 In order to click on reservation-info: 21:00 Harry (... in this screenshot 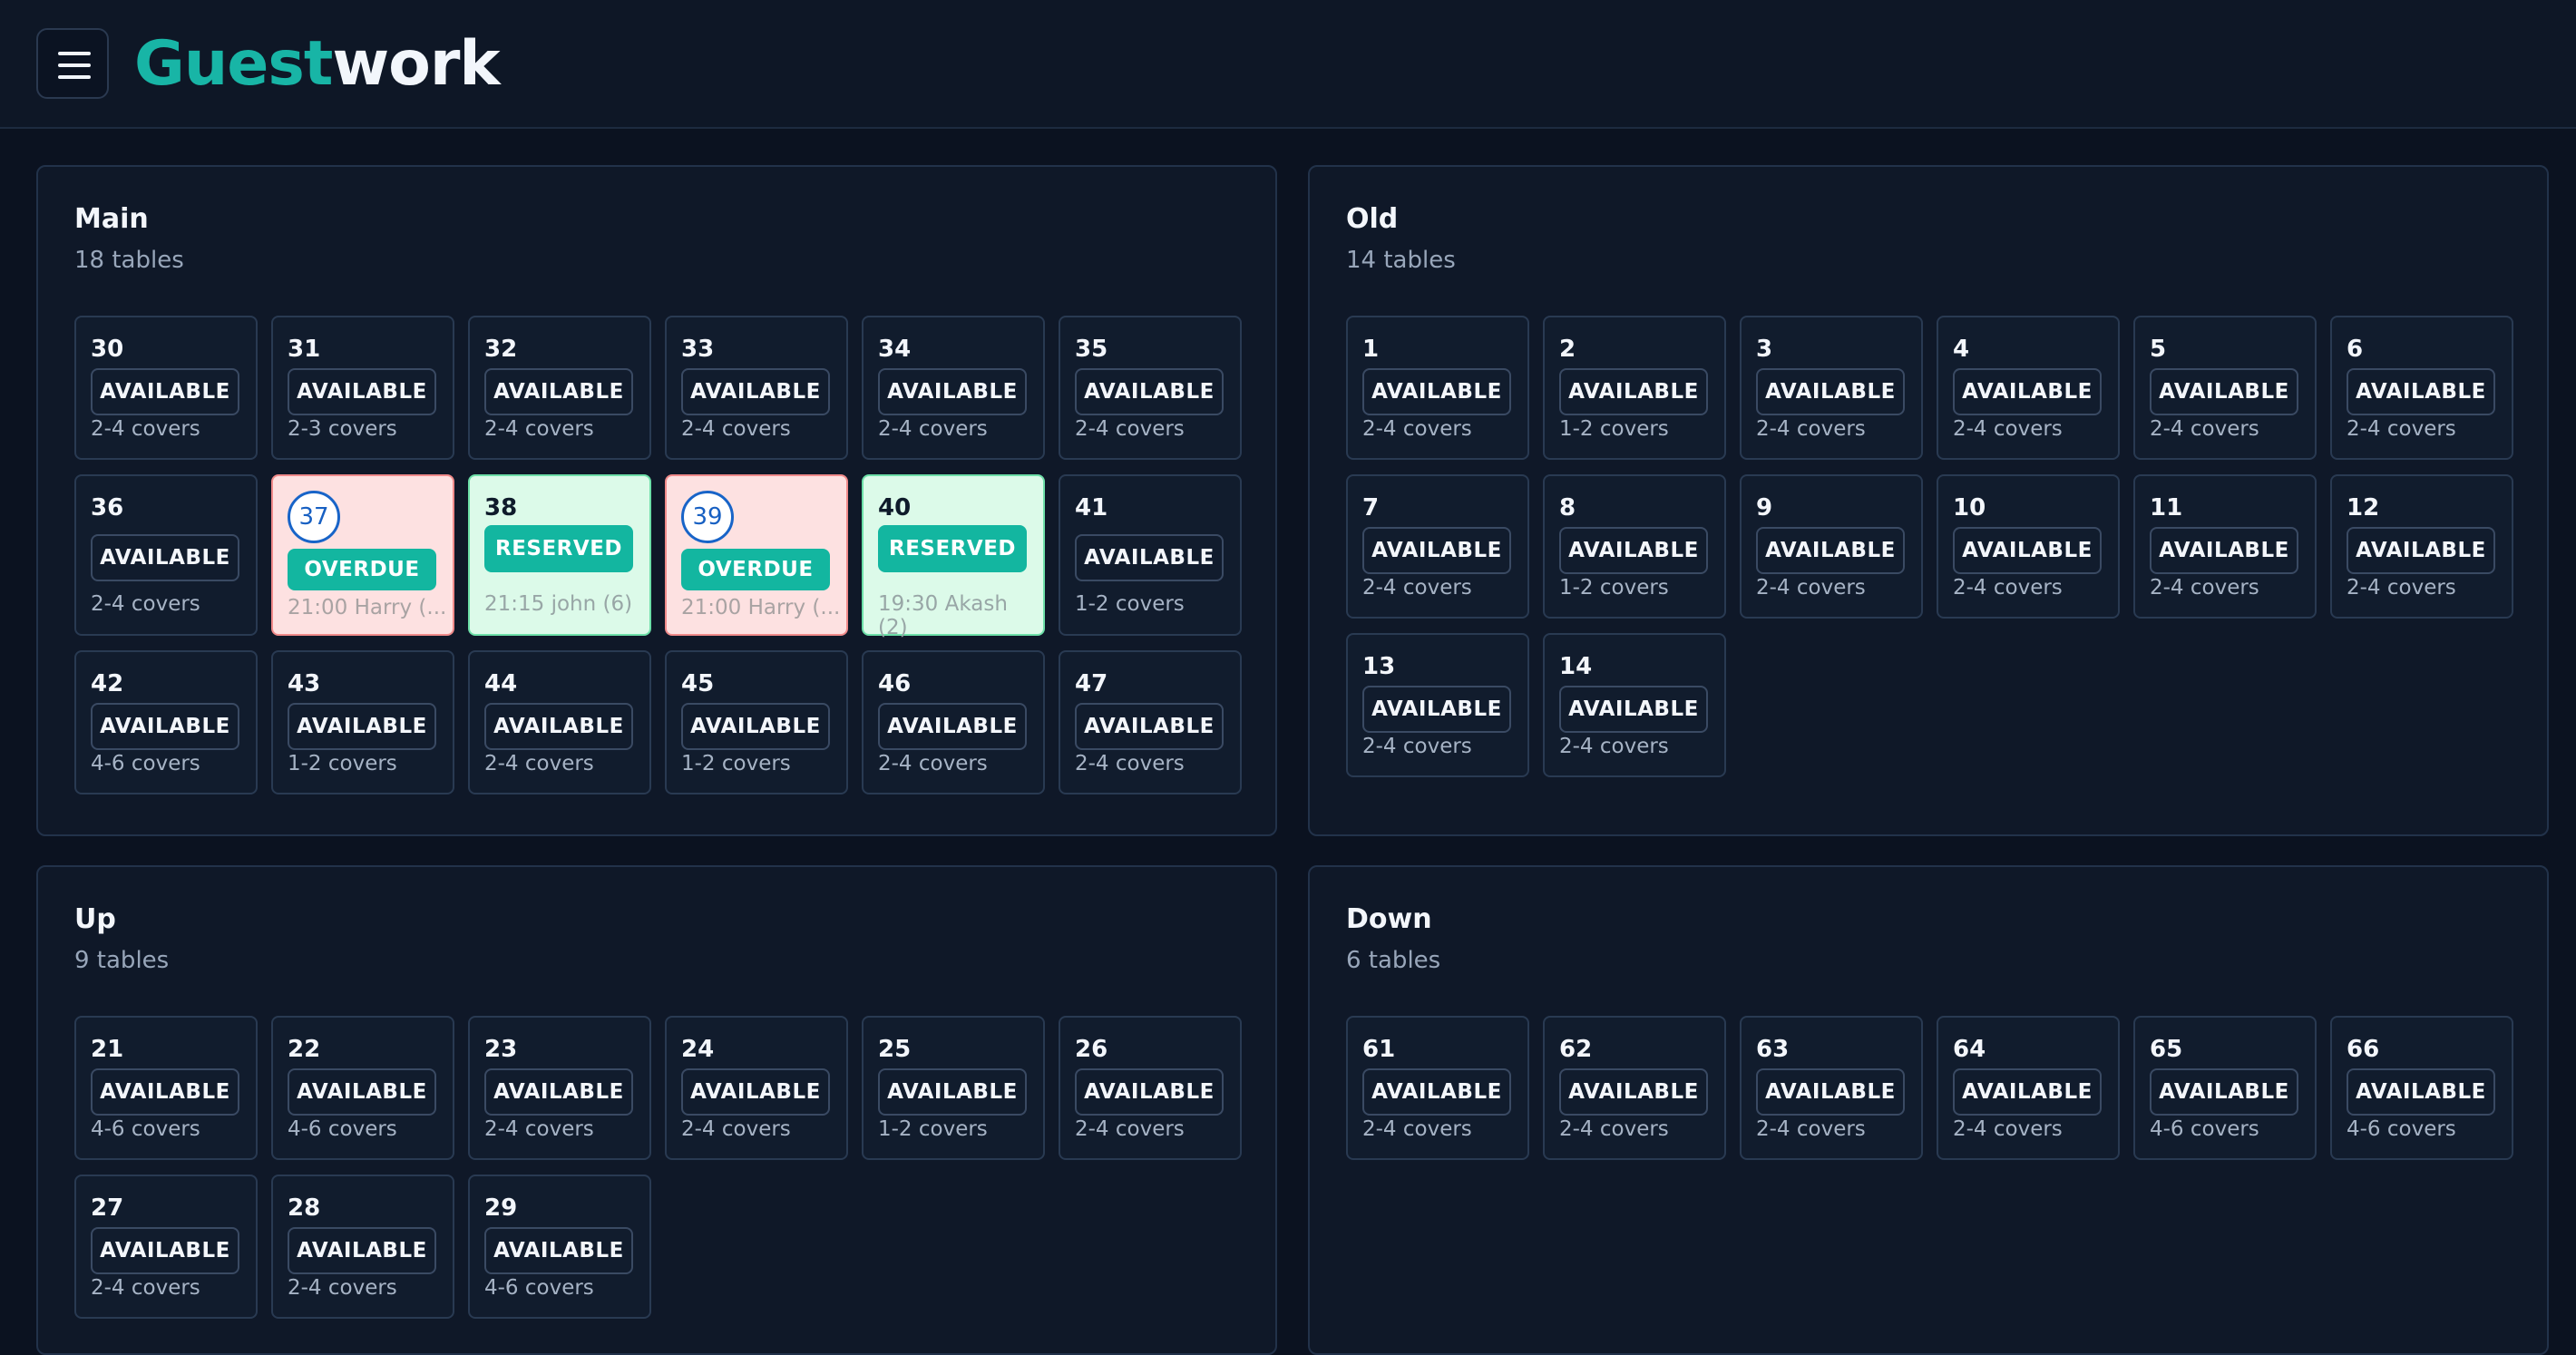, I will do `click(366, 607)`.